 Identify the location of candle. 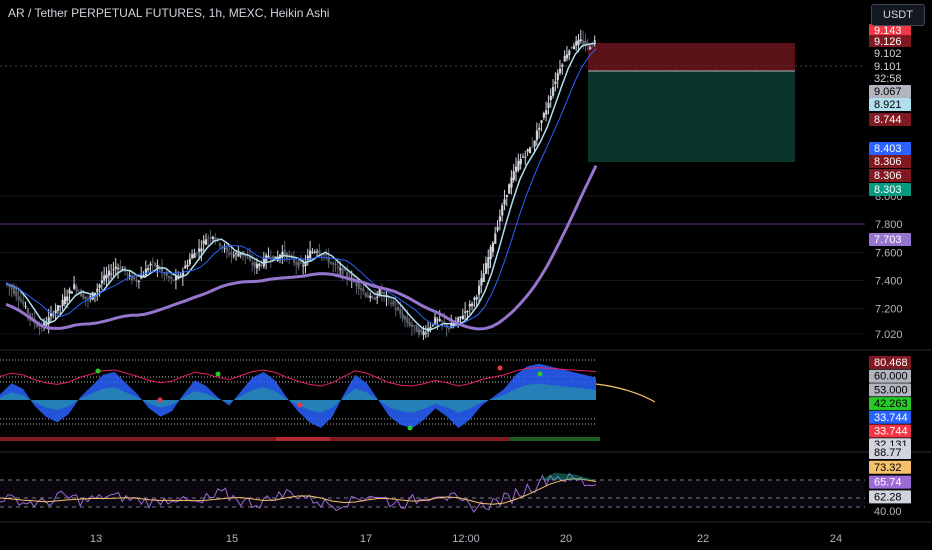
(509, 188).